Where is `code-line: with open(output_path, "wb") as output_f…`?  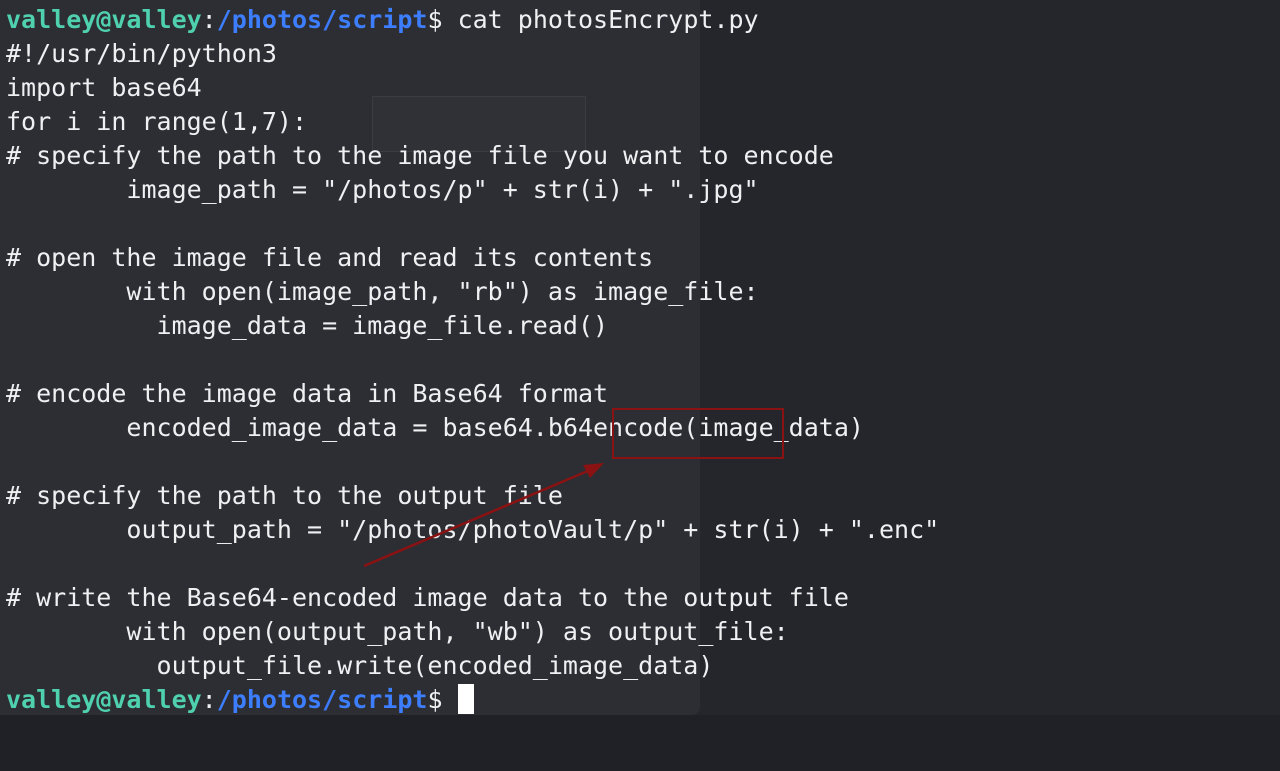 code-line: with open(output_path, "wb") as output_f… is located at coordinates (397, 631).